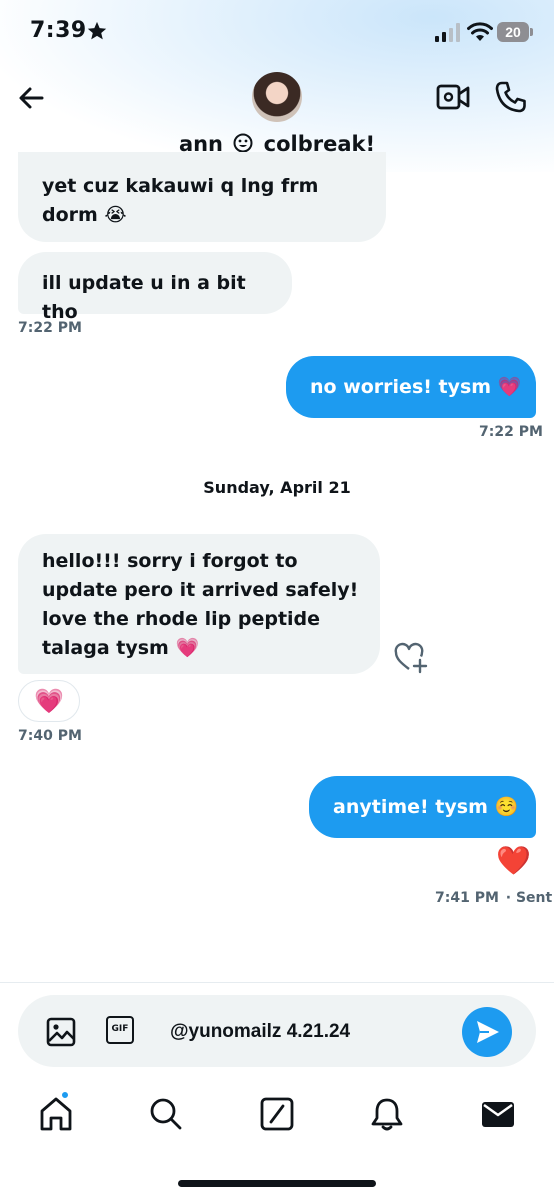 The image size is (554, 1200). Describe the element at coordinates (411, 658) in the screenshot. I see `add-reaction-icon` at that location.